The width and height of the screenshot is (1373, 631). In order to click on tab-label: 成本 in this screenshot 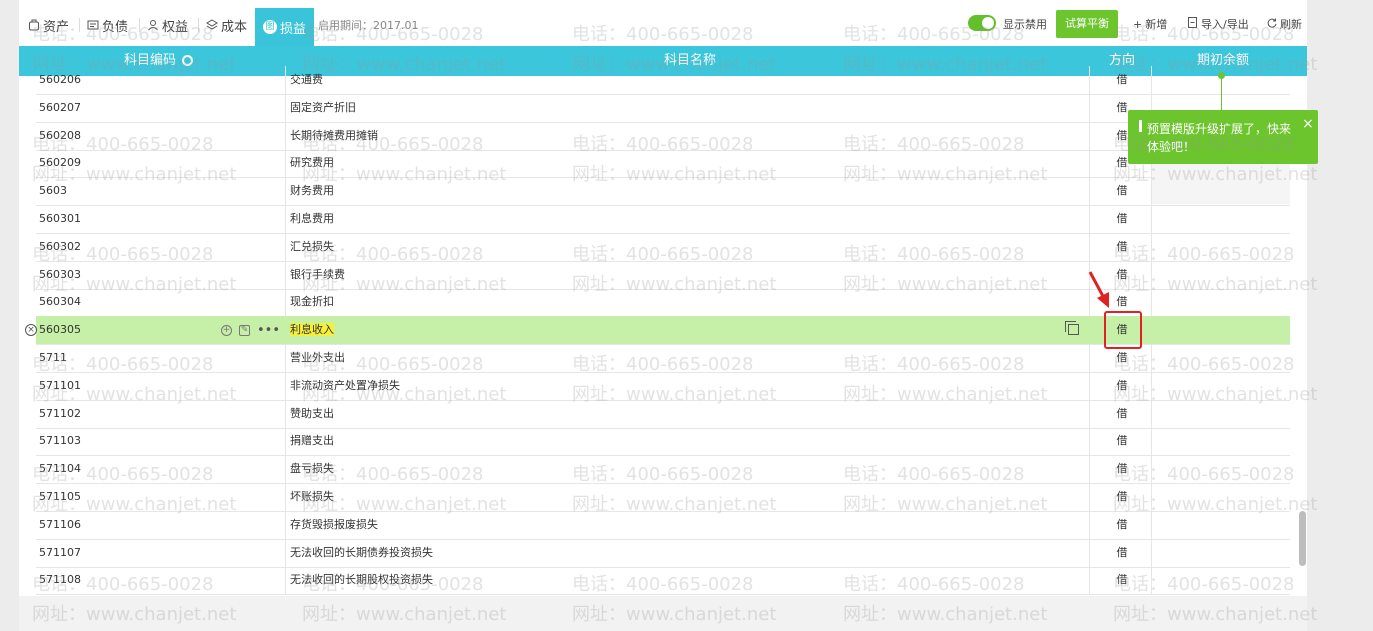, I will do `click(234, 27)`.